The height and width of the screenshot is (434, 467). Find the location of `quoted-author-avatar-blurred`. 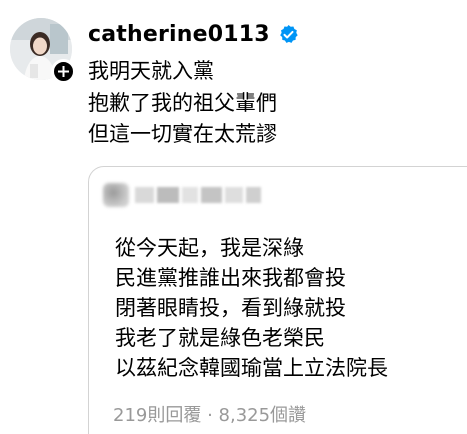

quoted-author-avatar-blurred is located at coordinates (116, 195).